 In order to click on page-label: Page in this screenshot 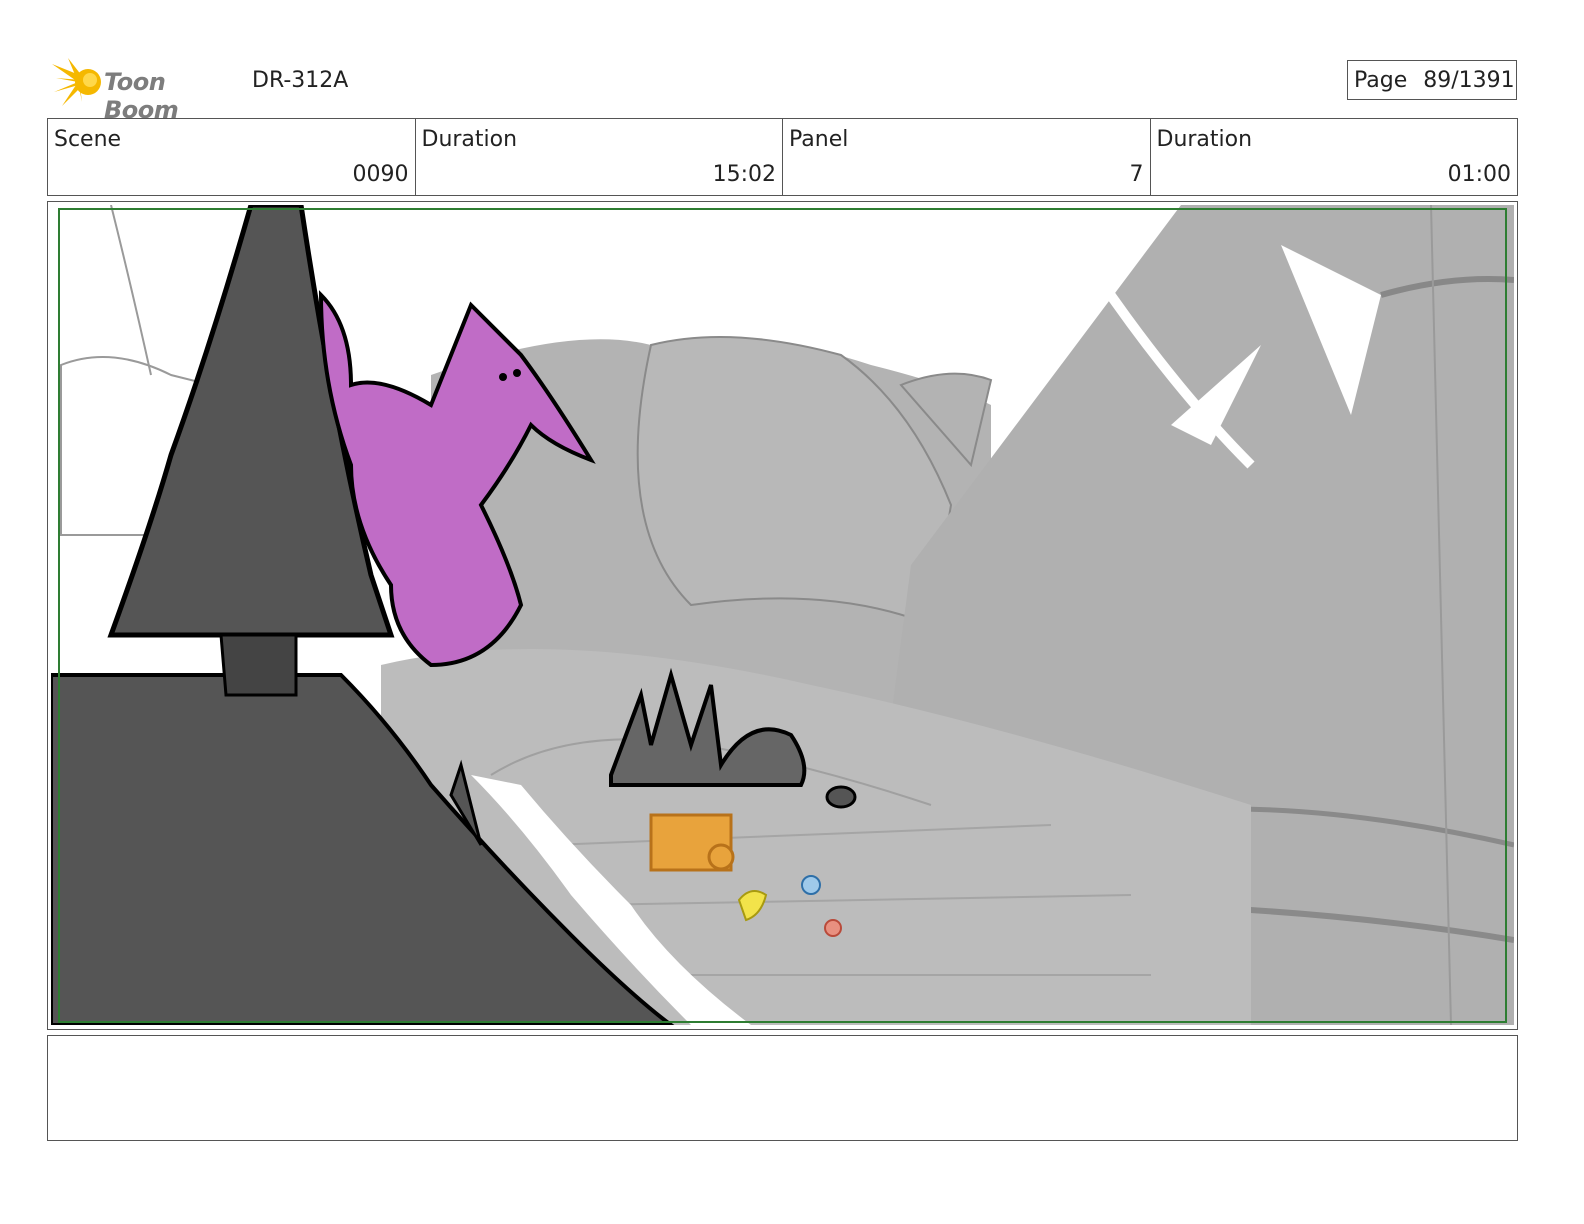, I will do `click(1381, 80)`.